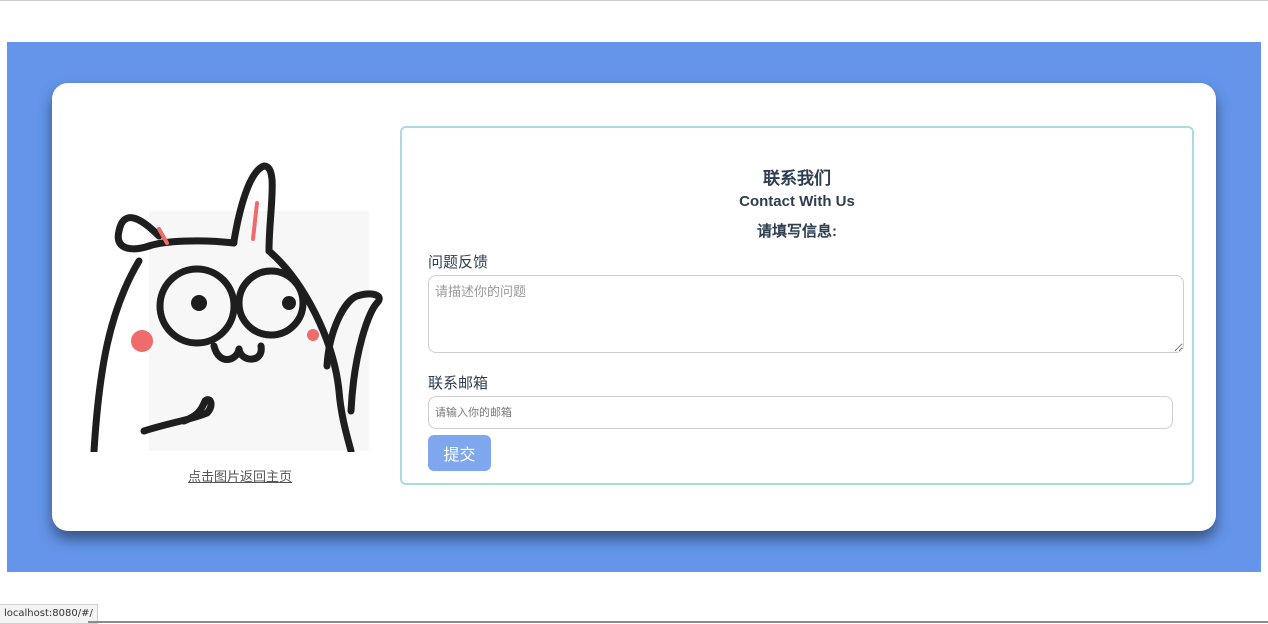  Describe the element at coordinates (458, 383) in the screenshot. I see `email-label: 联系邮箱` at that location.